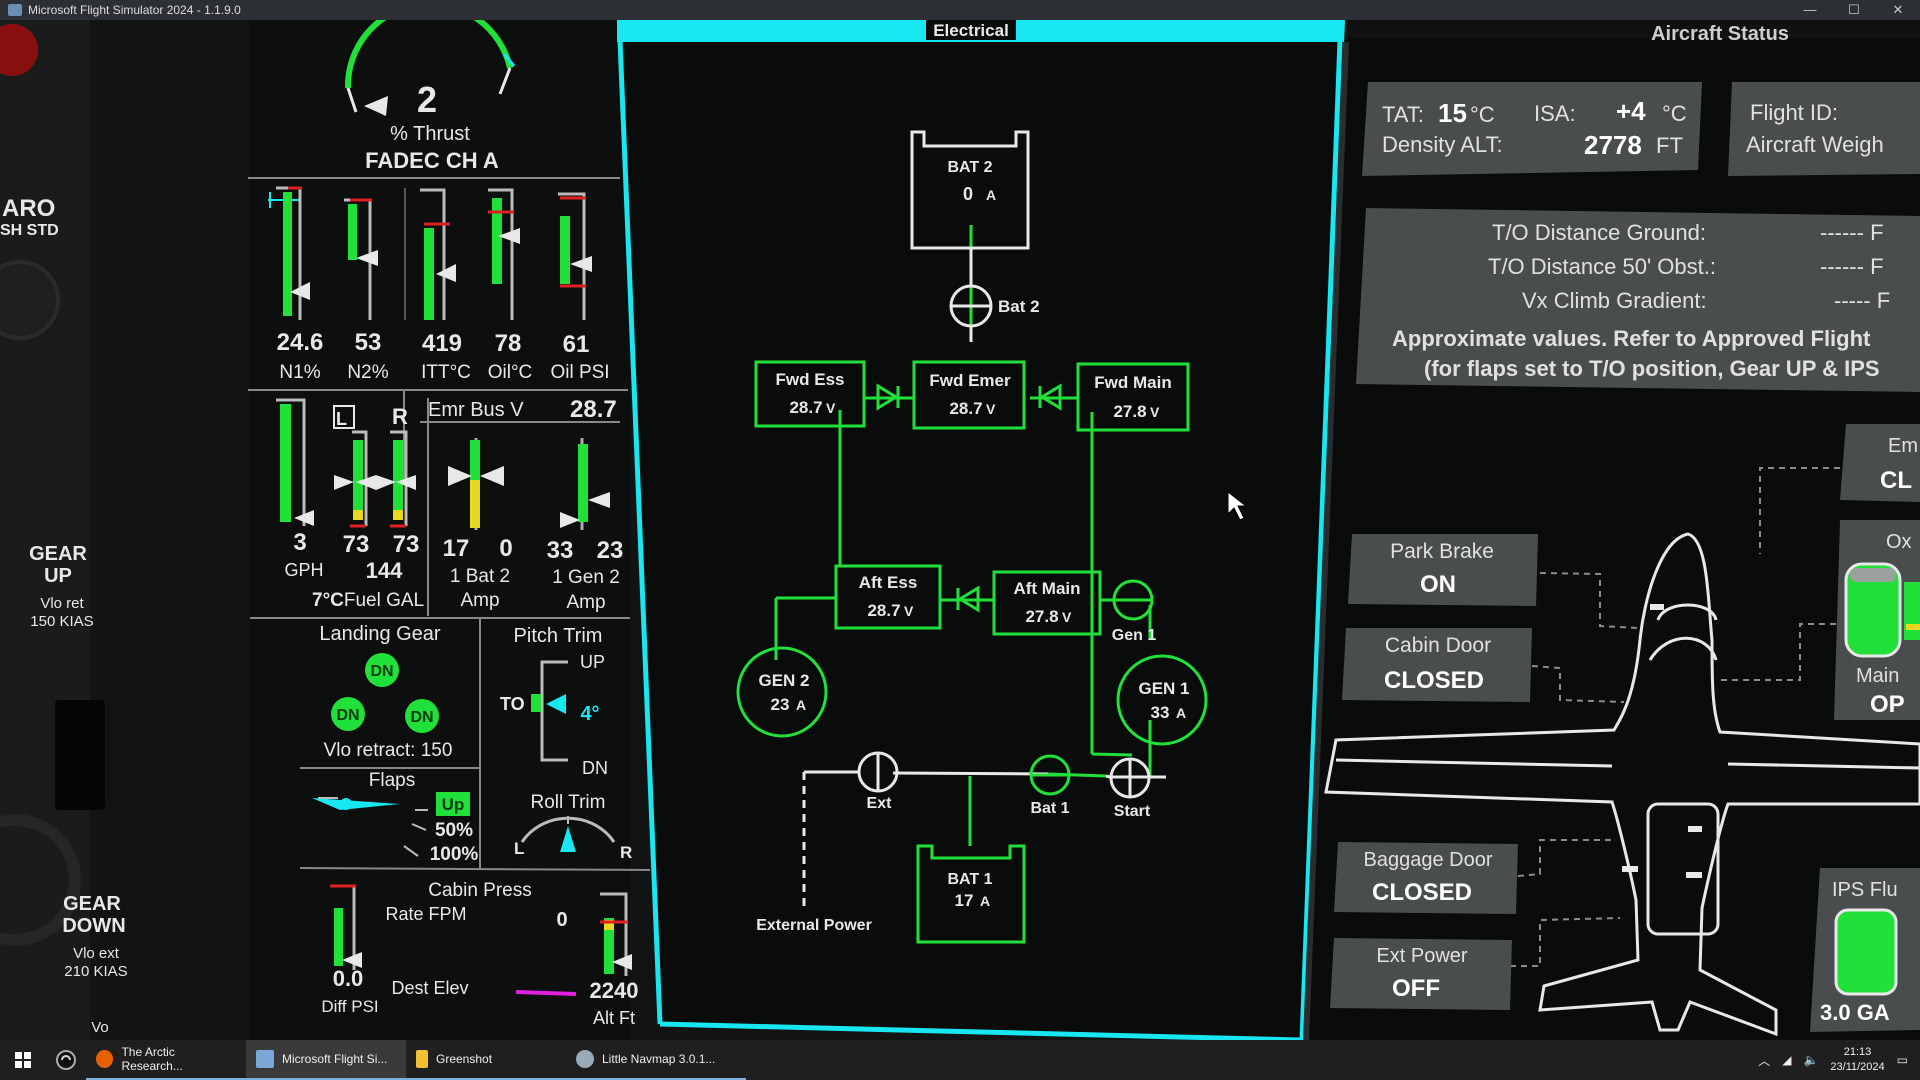 The image size is (1920, 1080). What do you see at coordinates (583, 483) in the screenshot?
I see `gen-amp-bar` at bounding box center [583, 483].